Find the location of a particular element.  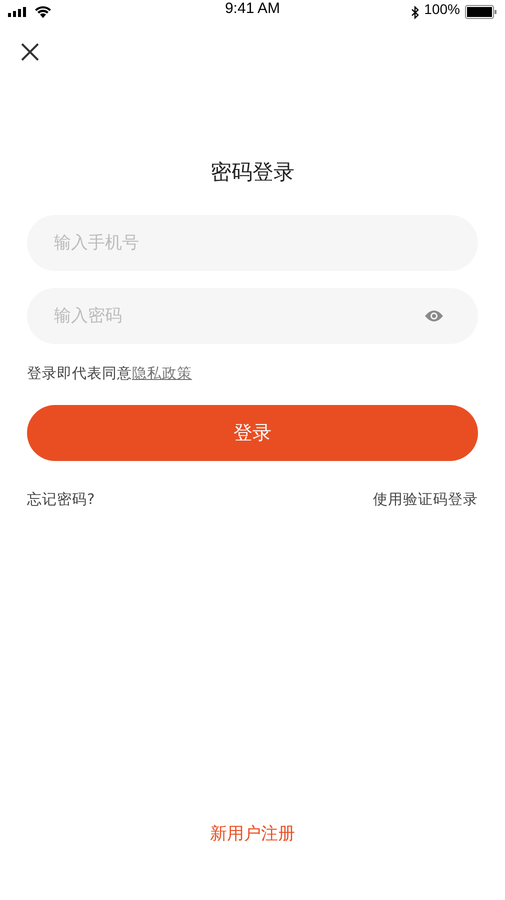

privacy-agreement: 登录即代表同意隐私政策 is located at coordinates (110, 374).